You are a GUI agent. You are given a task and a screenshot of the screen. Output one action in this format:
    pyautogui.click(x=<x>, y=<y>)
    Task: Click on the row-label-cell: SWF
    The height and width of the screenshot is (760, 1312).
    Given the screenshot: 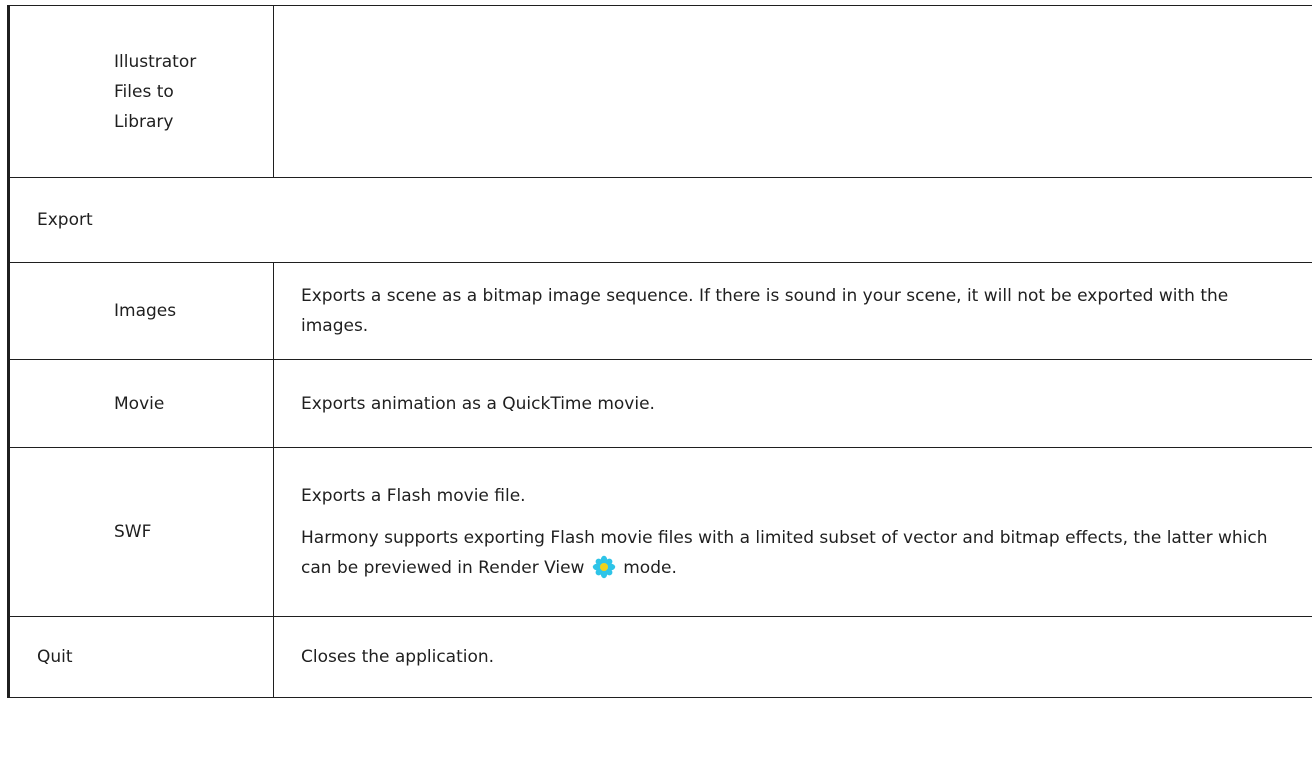 What is the action you would take?
    pyautogui.click(x=140, y=532)
    